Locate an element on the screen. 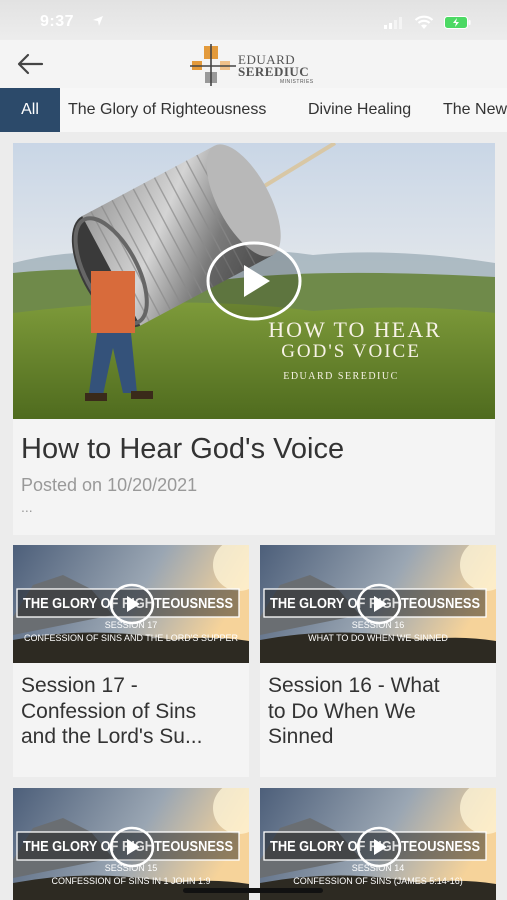 Image resolution: width=507 pixels, height=900 pixels. location-arrow-icon is located at coordinates (98, 21).